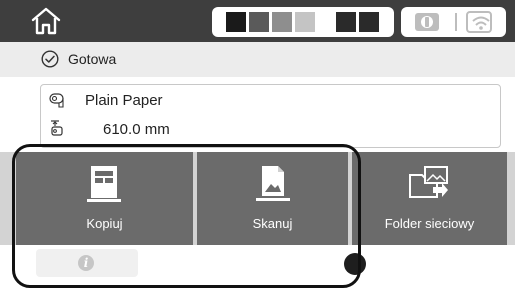 The width and height of the screenshot is (515, 293). Describe the element at coordinates (157, 129) in the screenshot. I see `paper-length-unit: mm` at that location.